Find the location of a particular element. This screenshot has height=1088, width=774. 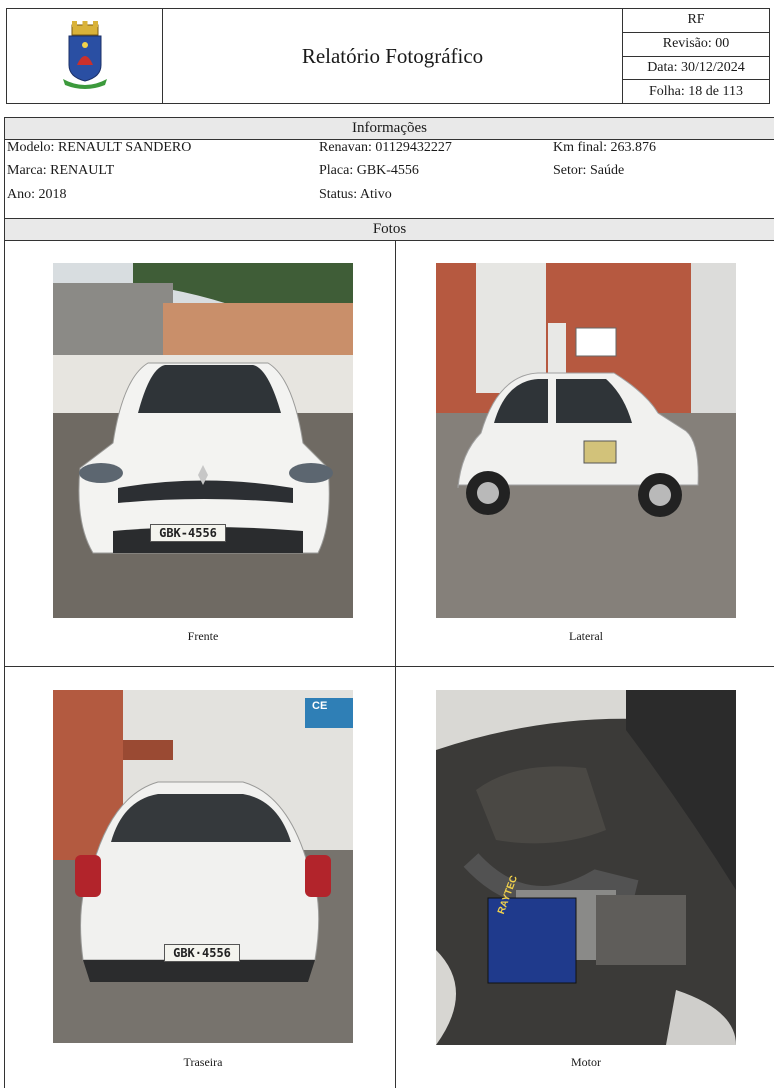

engine-bay-image is located at coordinates (586, 867).